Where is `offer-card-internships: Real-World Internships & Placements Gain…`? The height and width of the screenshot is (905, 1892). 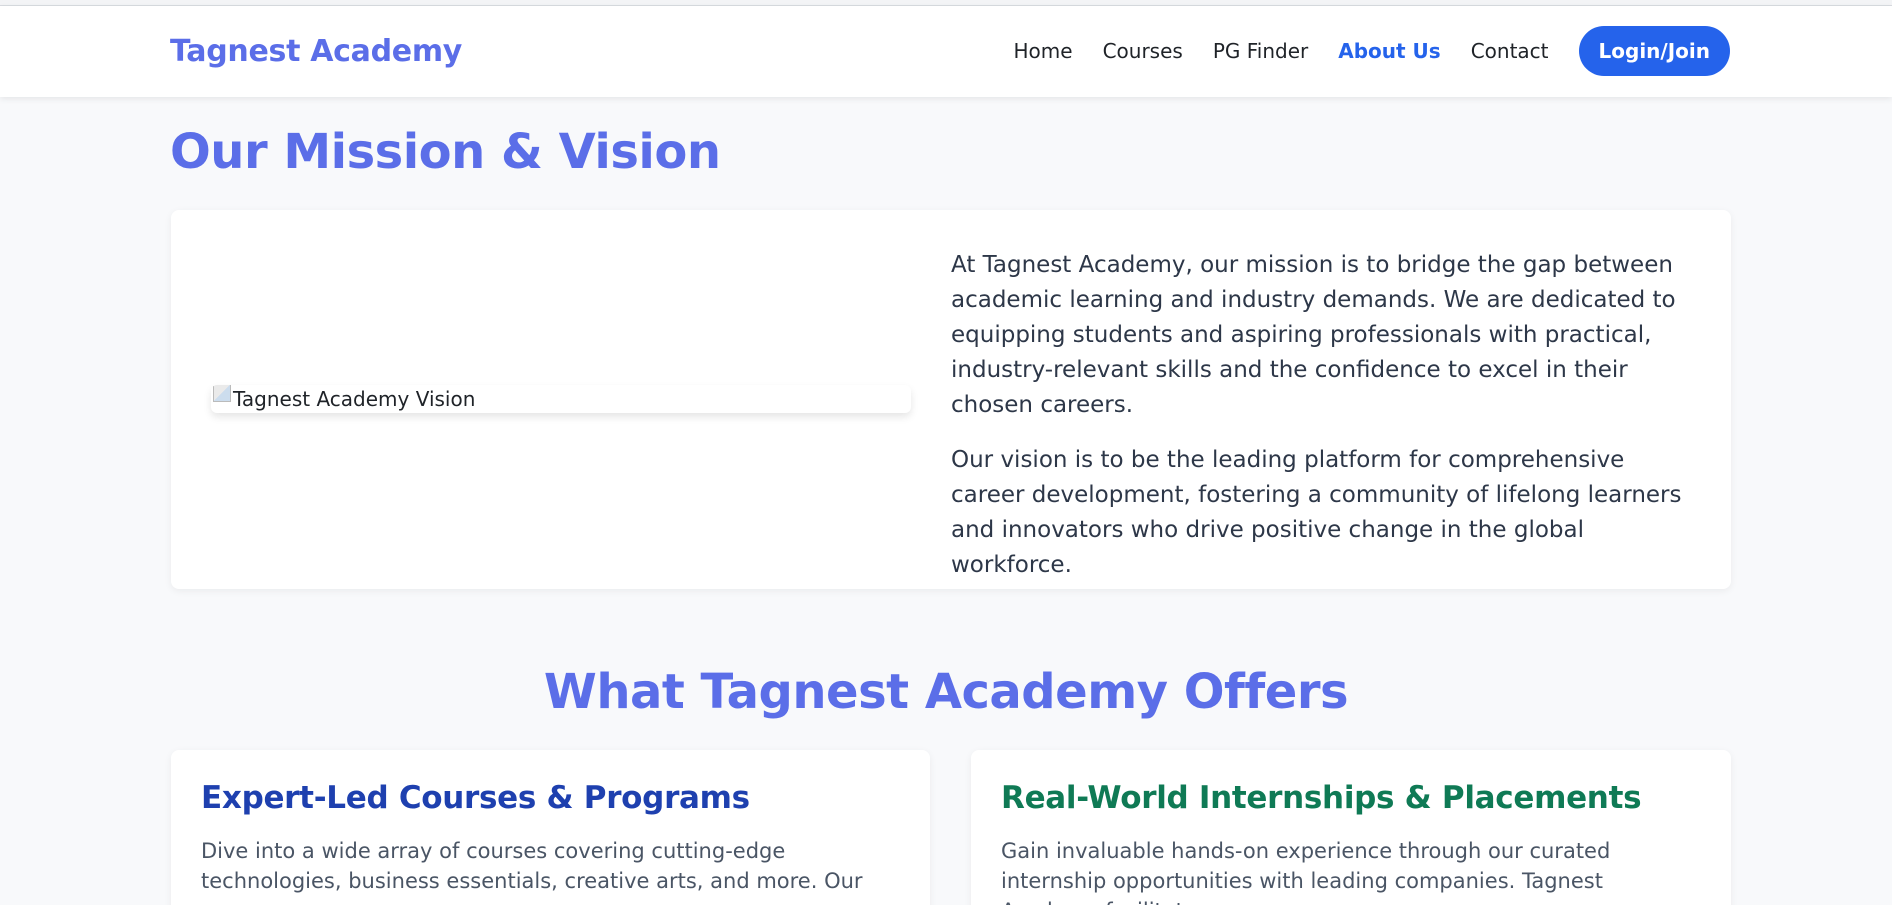 offer-card-internships: Real-World Internships & Placements Gain… is located at coordinates (1351, 827).